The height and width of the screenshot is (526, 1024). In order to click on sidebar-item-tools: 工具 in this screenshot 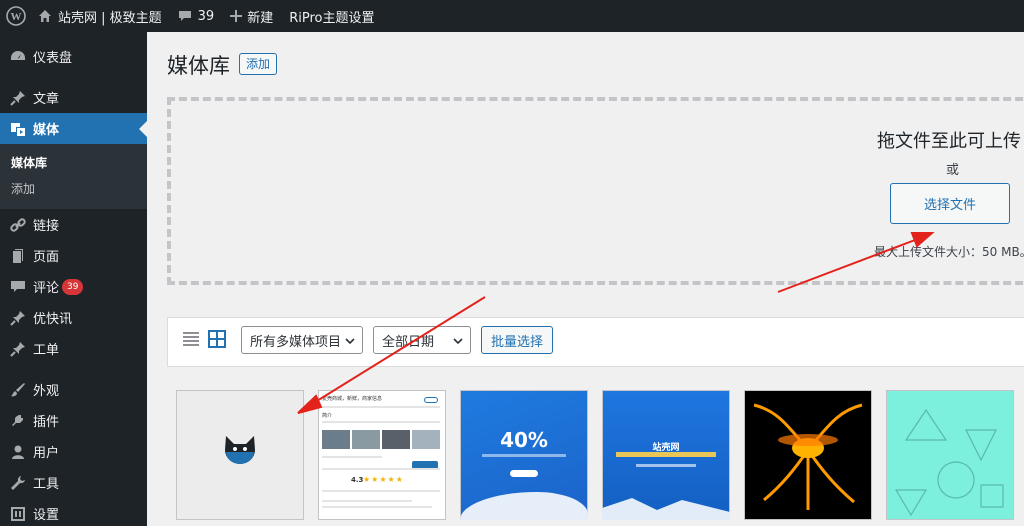, I will do `click(73, 482)`.